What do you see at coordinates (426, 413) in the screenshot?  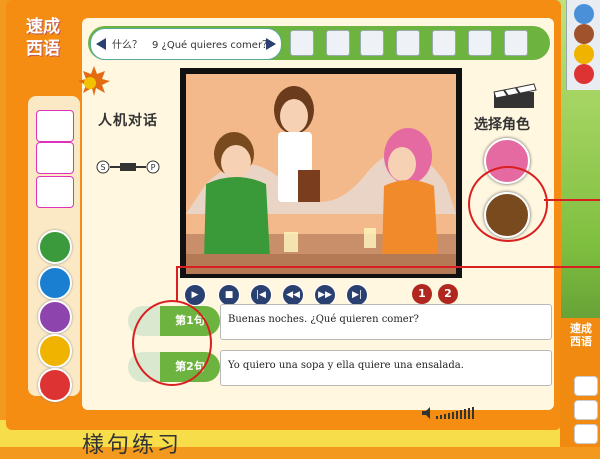 I see `speaker-icon` at bounding box center [426, 413].